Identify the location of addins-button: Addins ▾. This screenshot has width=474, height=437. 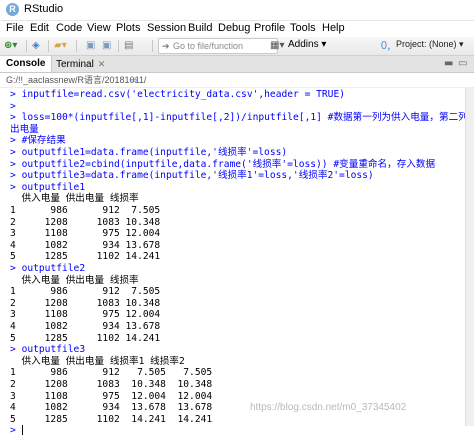
(307, 44).